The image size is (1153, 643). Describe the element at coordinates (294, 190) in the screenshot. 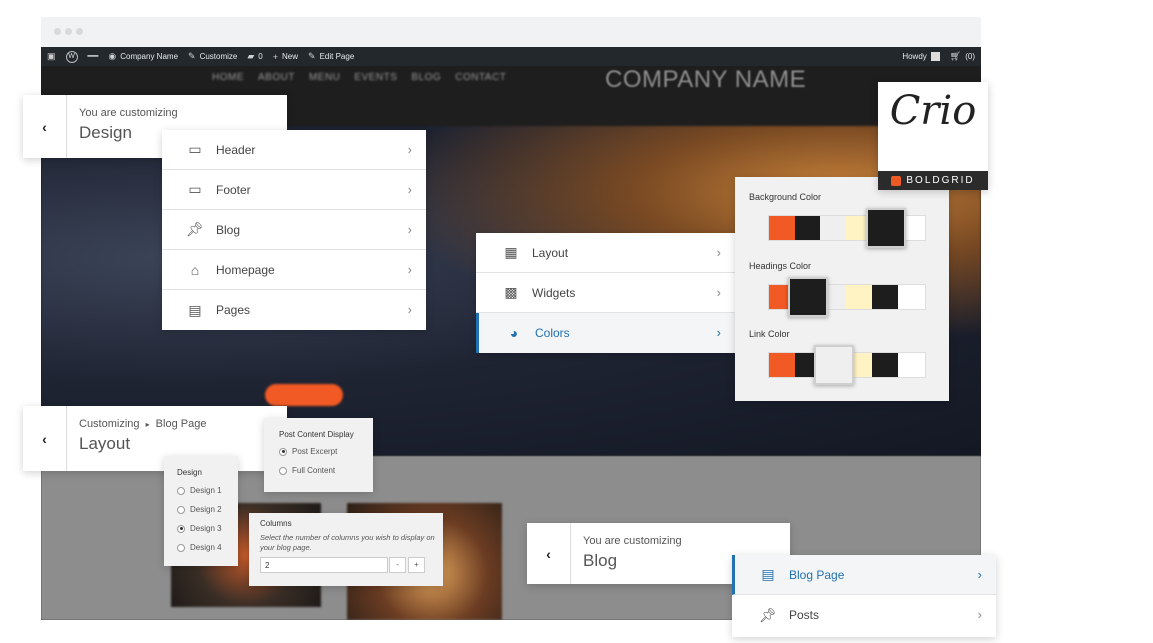

I see `menu-item-footer: ▭ Footer ›` at that location.